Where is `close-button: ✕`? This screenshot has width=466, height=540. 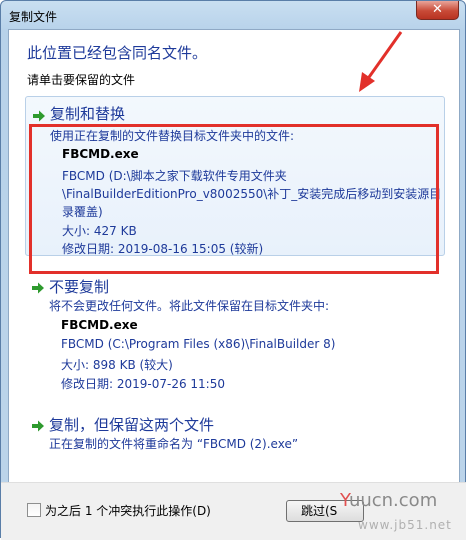 close-button: ✕ is located at coordinates (437, 10).